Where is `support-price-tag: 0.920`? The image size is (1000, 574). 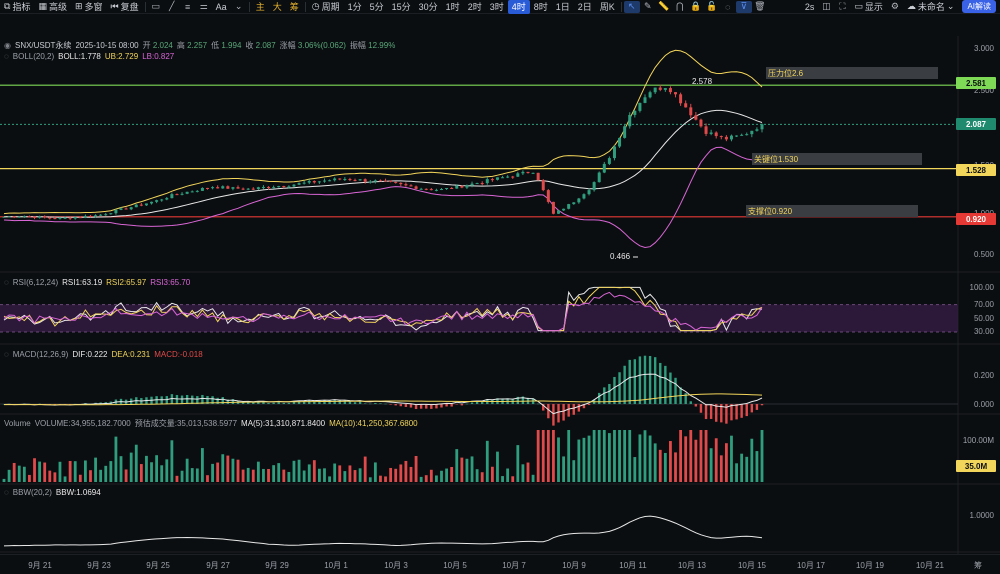 support-price-tag: 0.920 is located at coordinates (976, 219).